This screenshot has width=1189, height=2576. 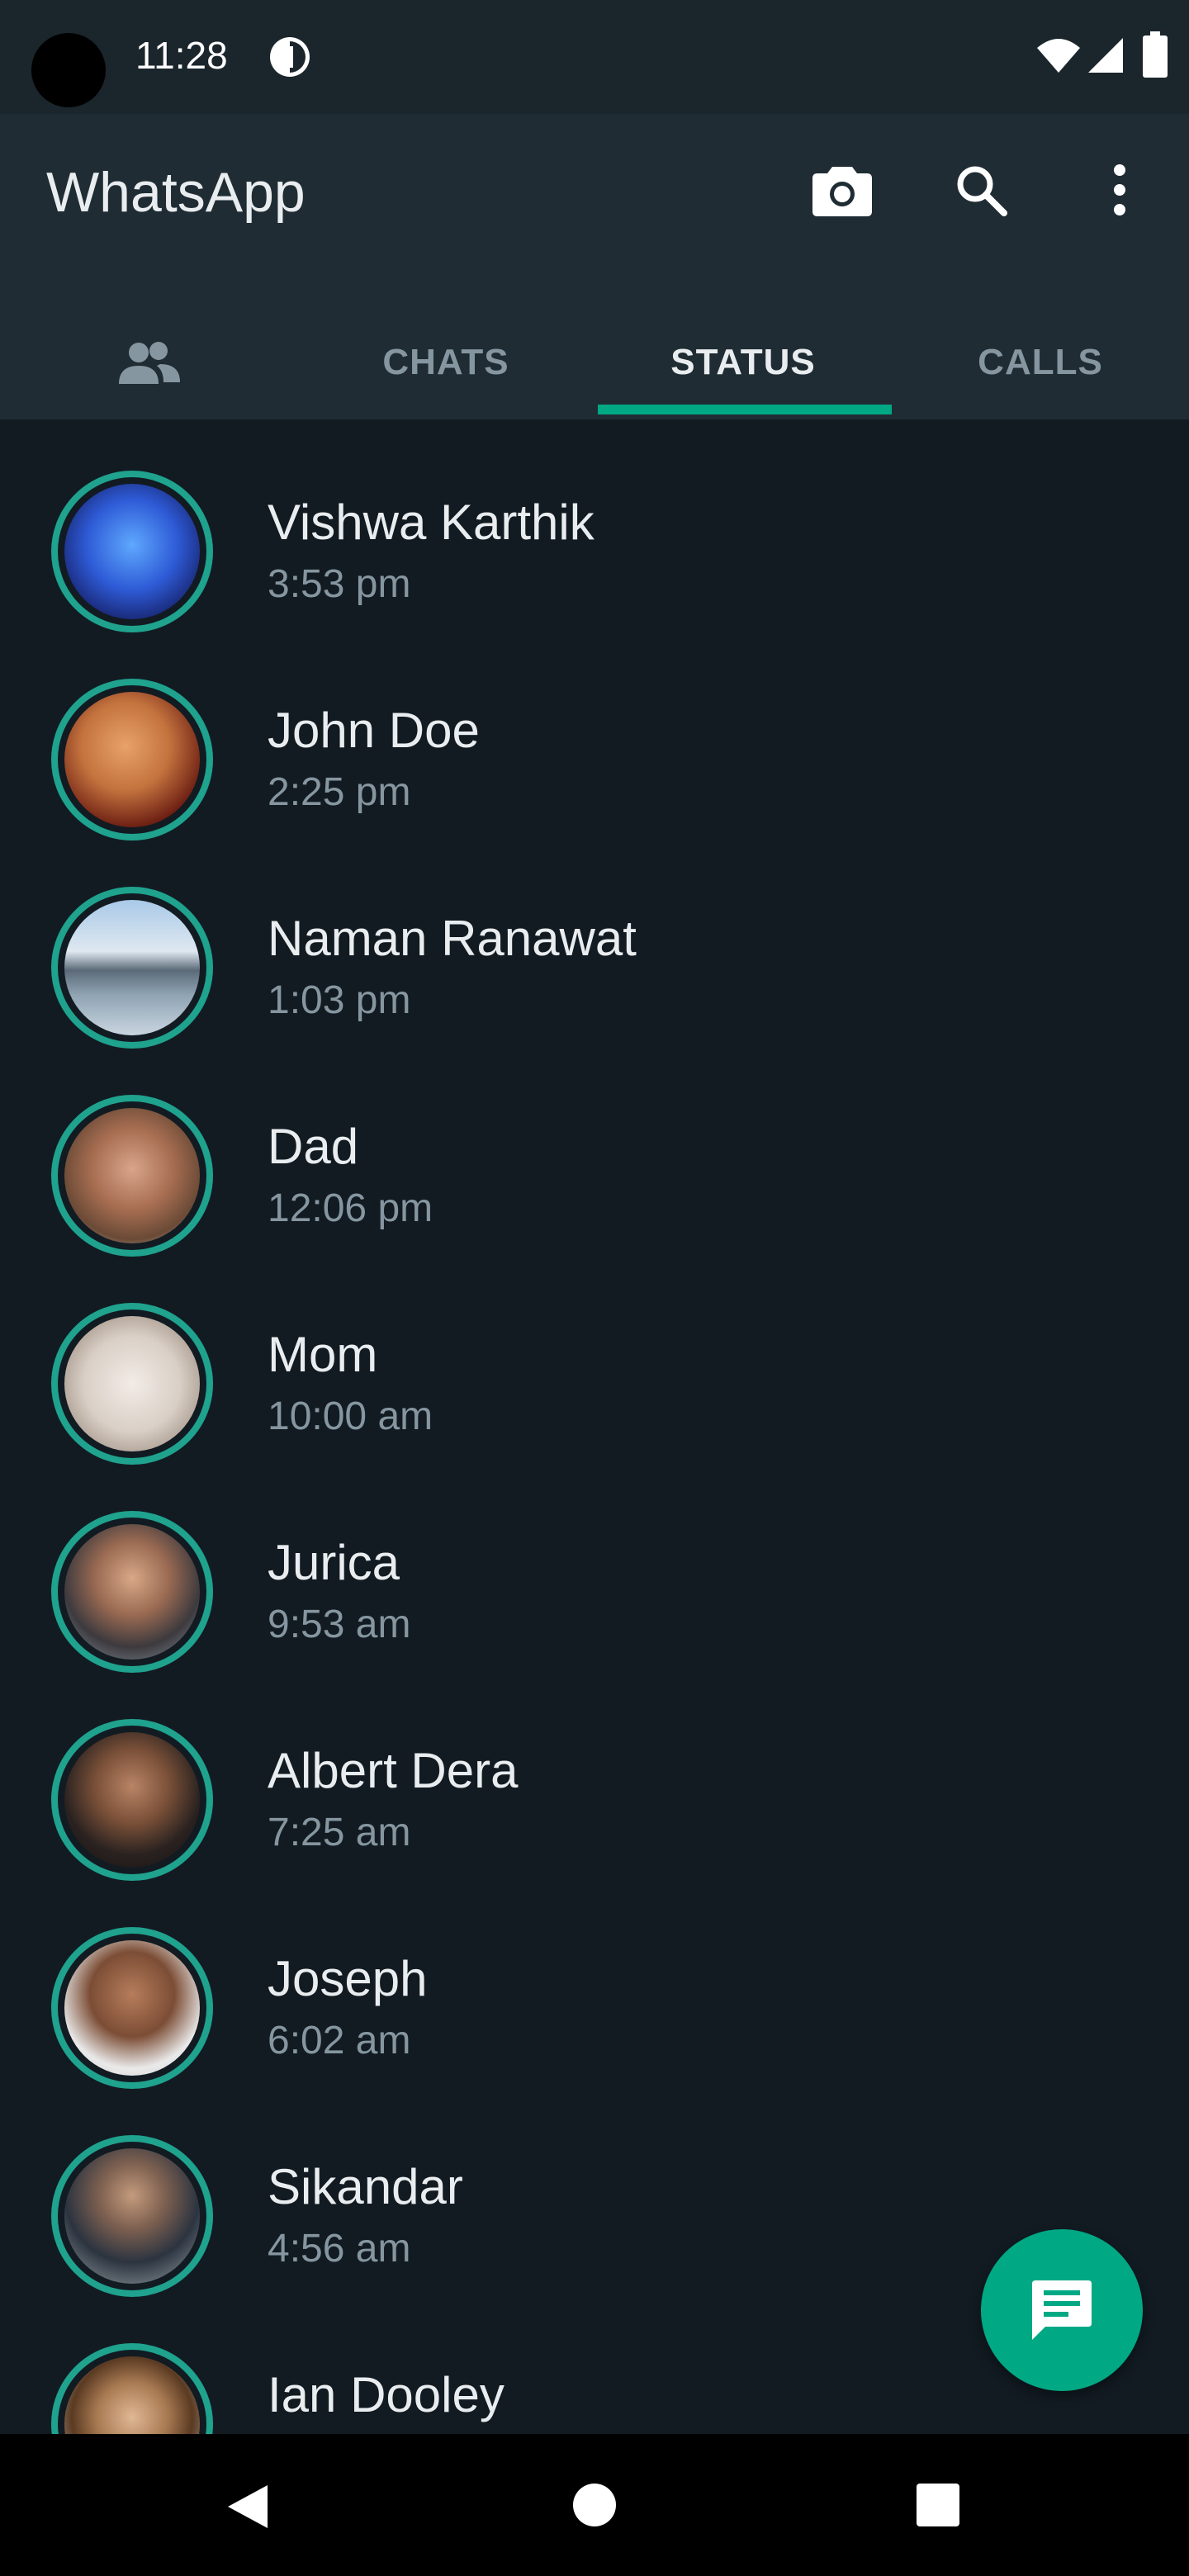 I want to click on status-bar-time: 11:28, so click(x=181, y=55).